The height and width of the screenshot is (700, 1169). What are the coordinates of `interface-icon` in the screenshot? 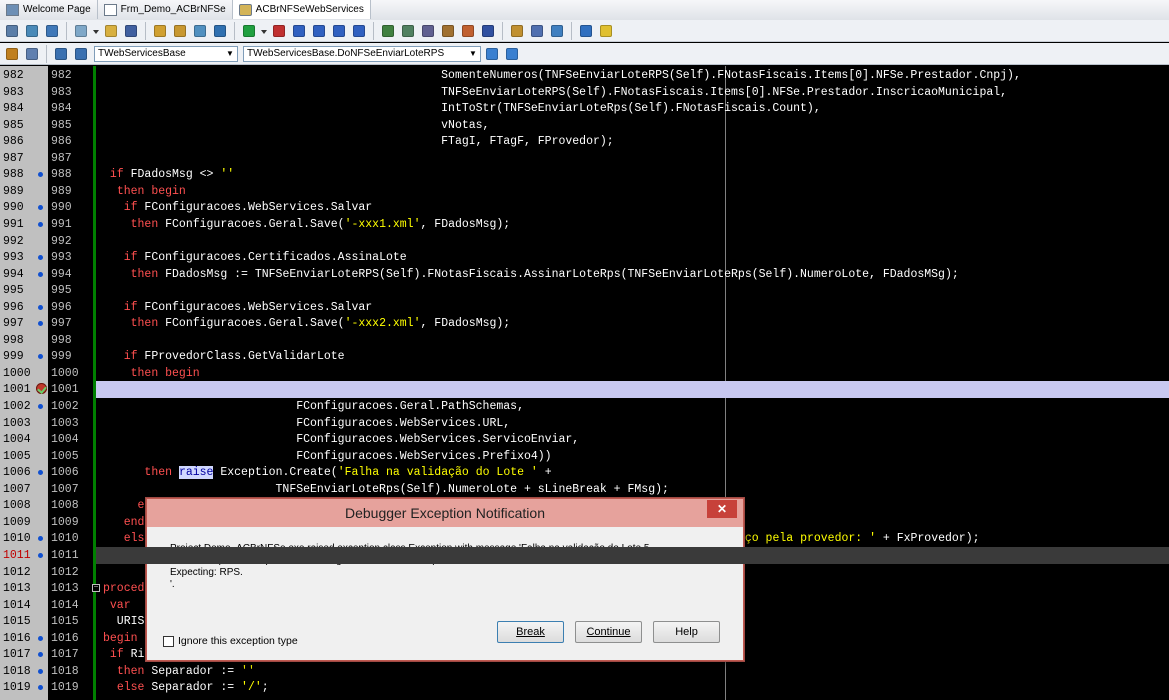 It's located at (61, 54).